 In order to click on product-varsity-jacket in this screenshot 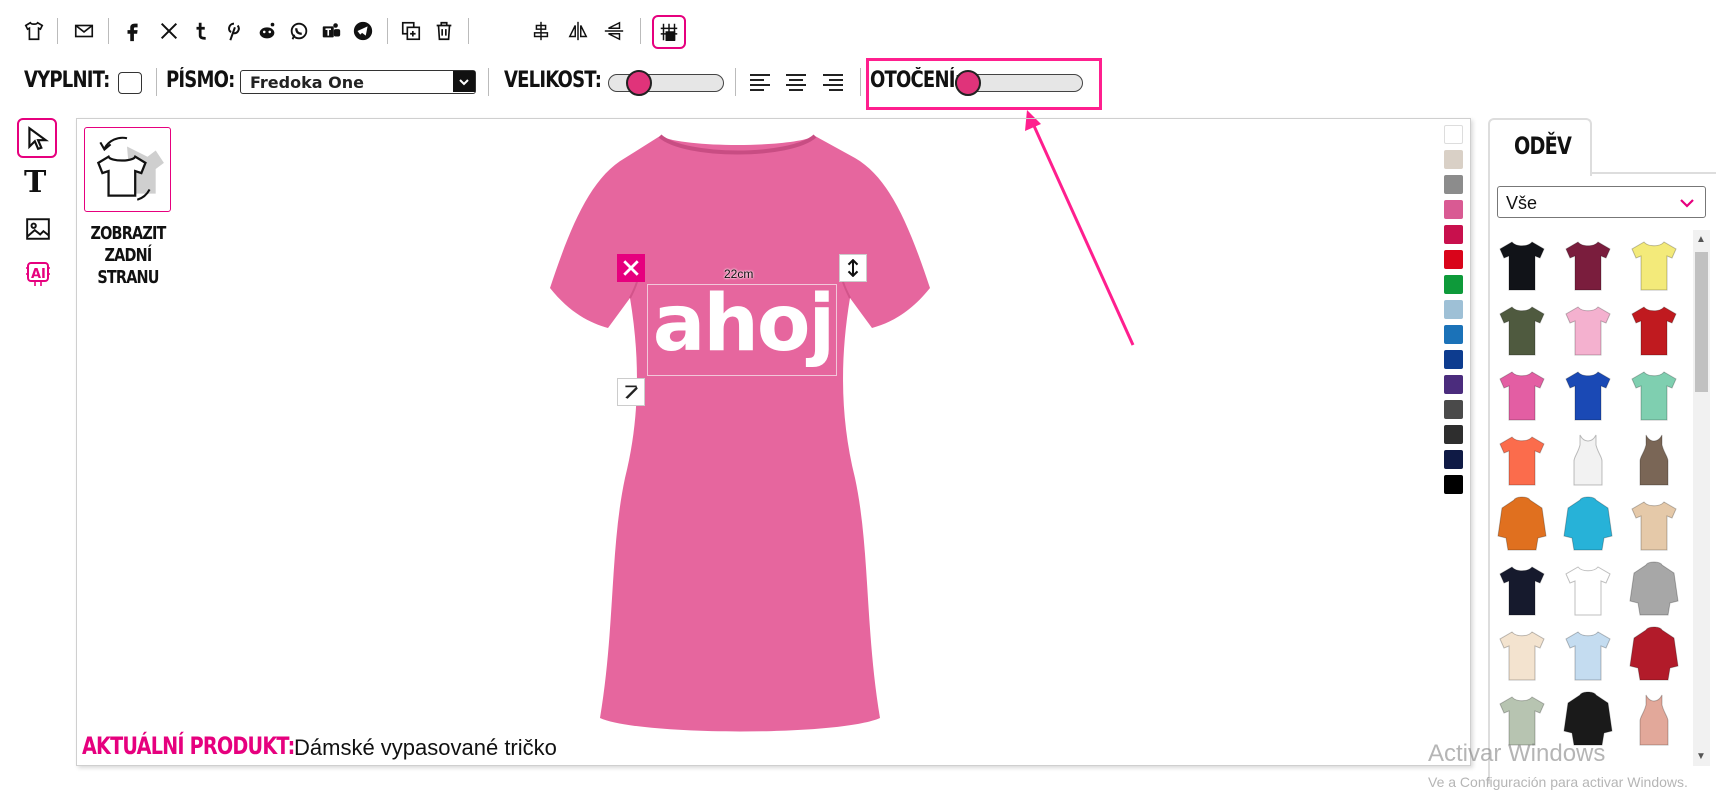, I will do `click(1654, 655)`.